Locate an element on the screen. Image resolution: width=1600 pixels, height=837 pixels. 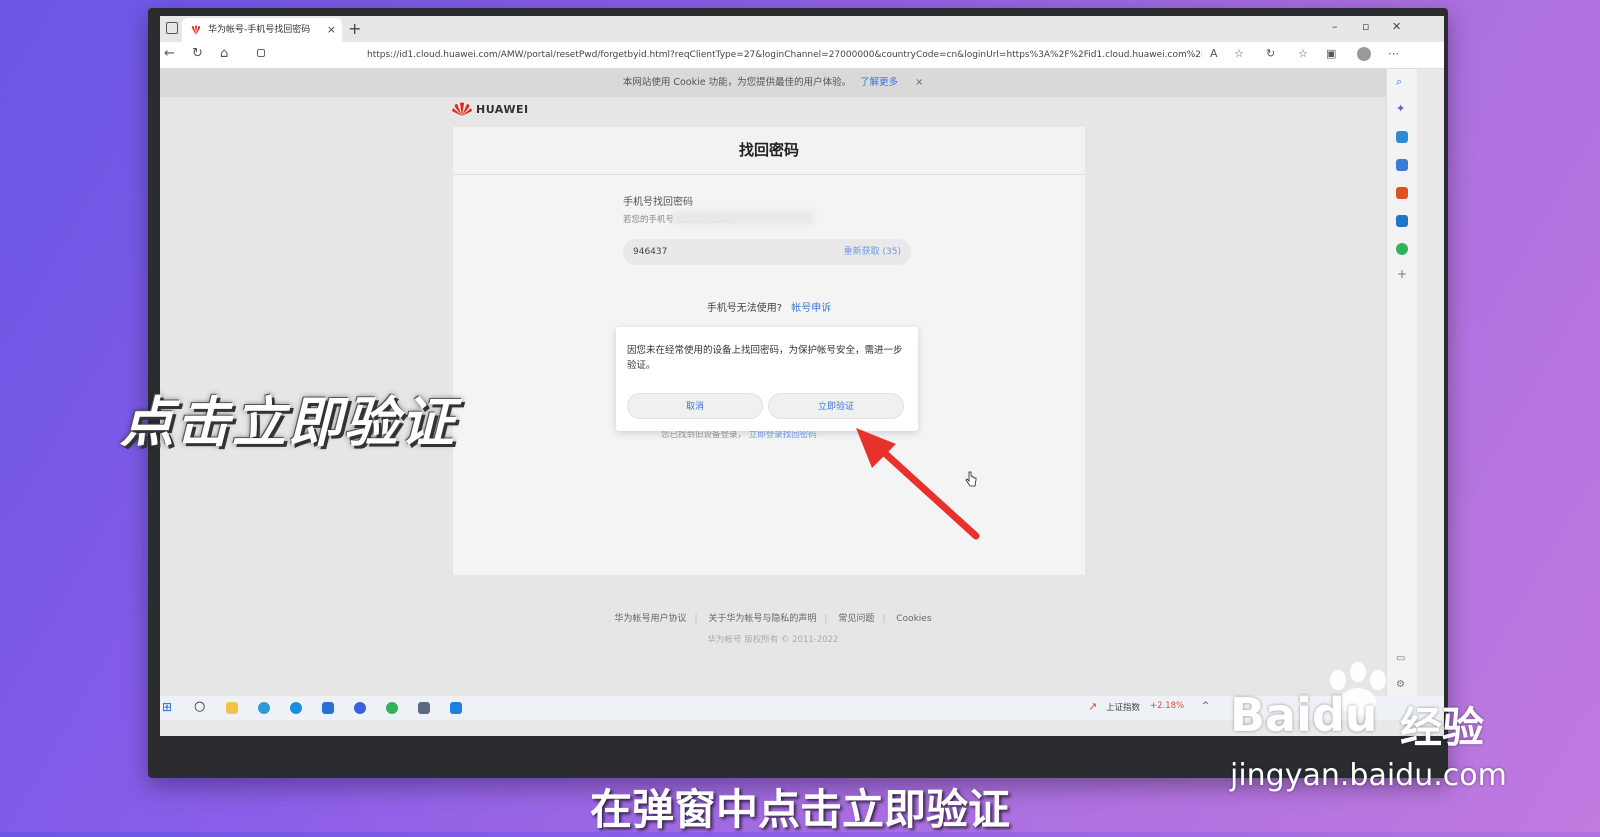
favorites-icon: ☆ is located at coordinates (1303, 53).